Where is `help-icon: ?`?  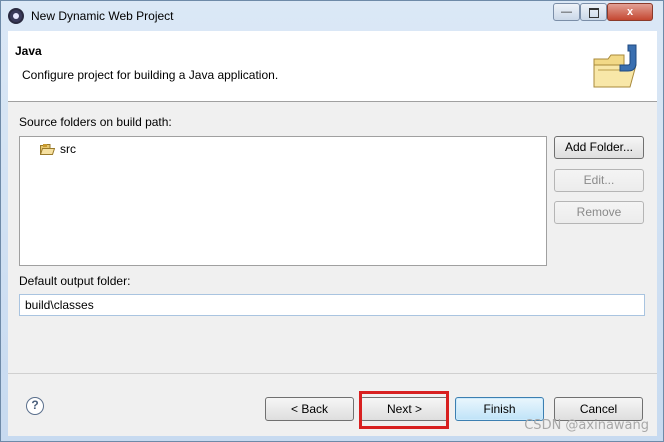 help-icon: ? is located at coordinates (35, 406).